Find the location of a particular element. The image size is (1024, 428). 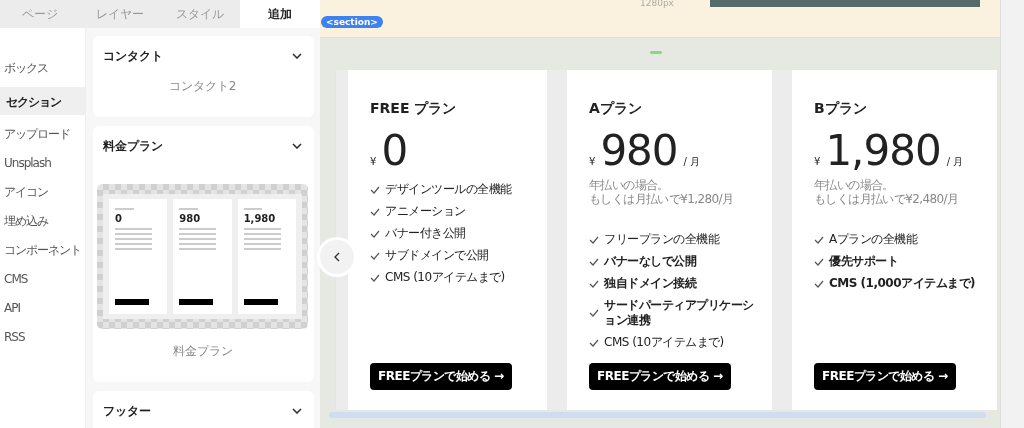

chevron-left-icon is located at coordinates (337, 257).